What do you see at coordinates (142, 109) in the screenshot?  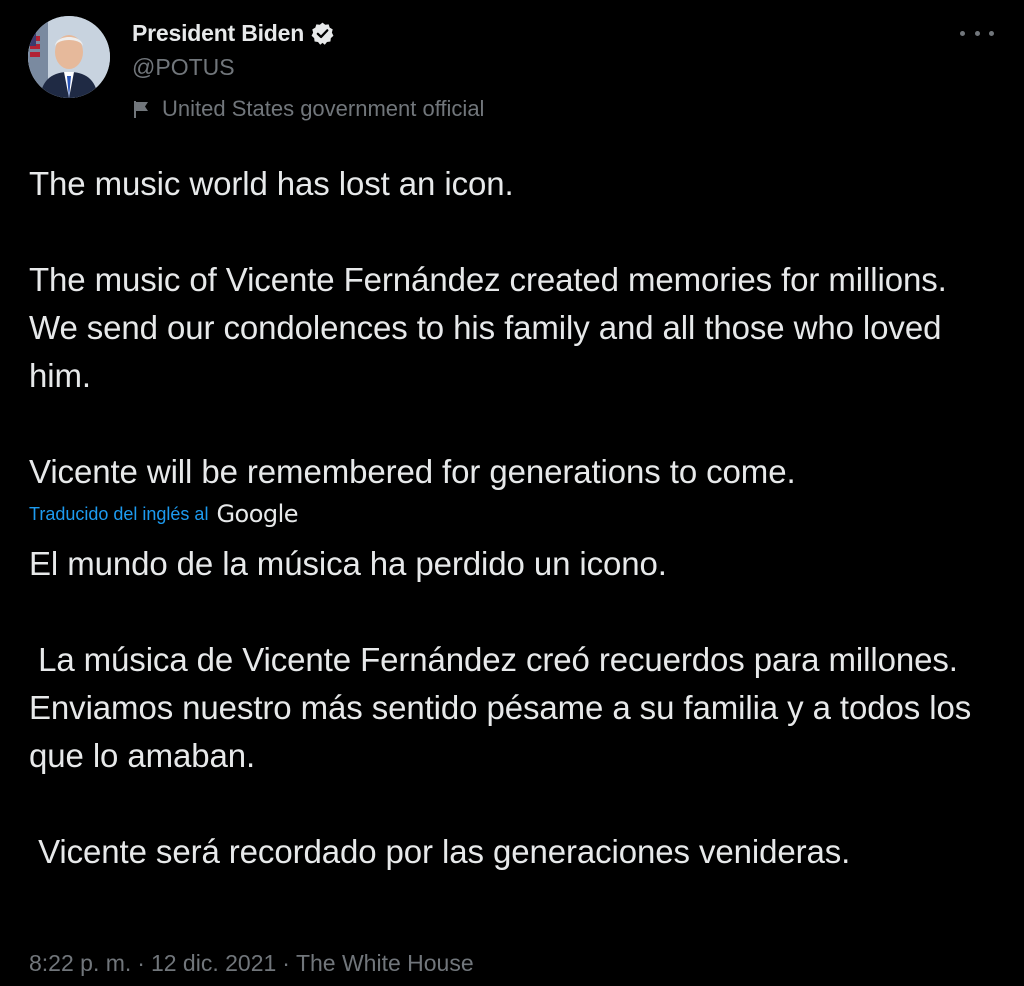 I see `flag-icon` at bounding box center [142, 109].